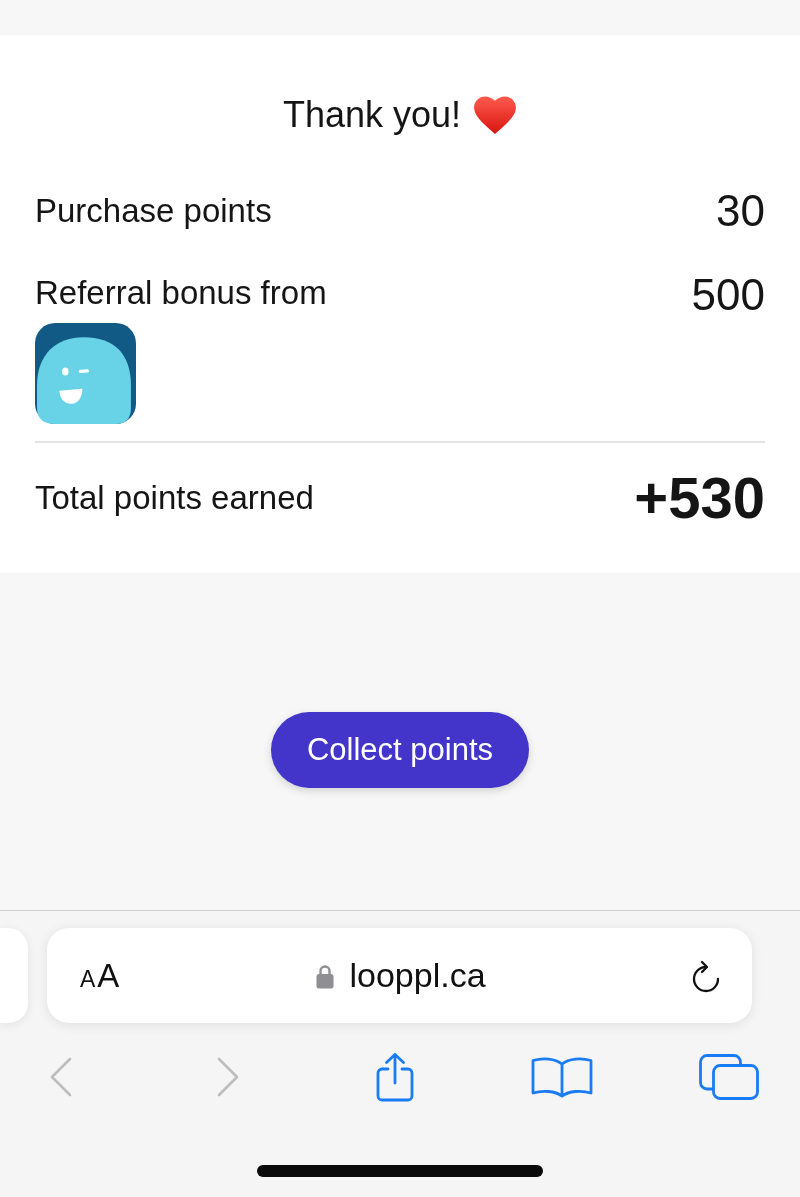  Describe the element at coordinates (417, 975) in the screenshot. I see `url-text: looppl.ca` at that location.